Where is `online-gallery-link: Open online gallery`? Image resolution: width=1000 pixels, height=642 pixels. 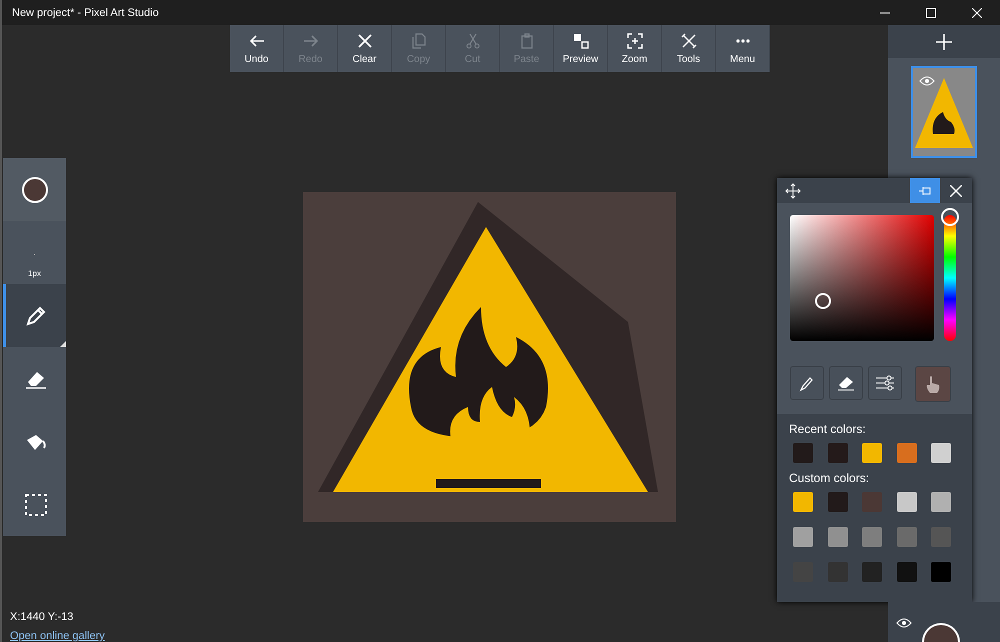 online-gallery-link: Open online gallery is located at coordinates (57, 636).